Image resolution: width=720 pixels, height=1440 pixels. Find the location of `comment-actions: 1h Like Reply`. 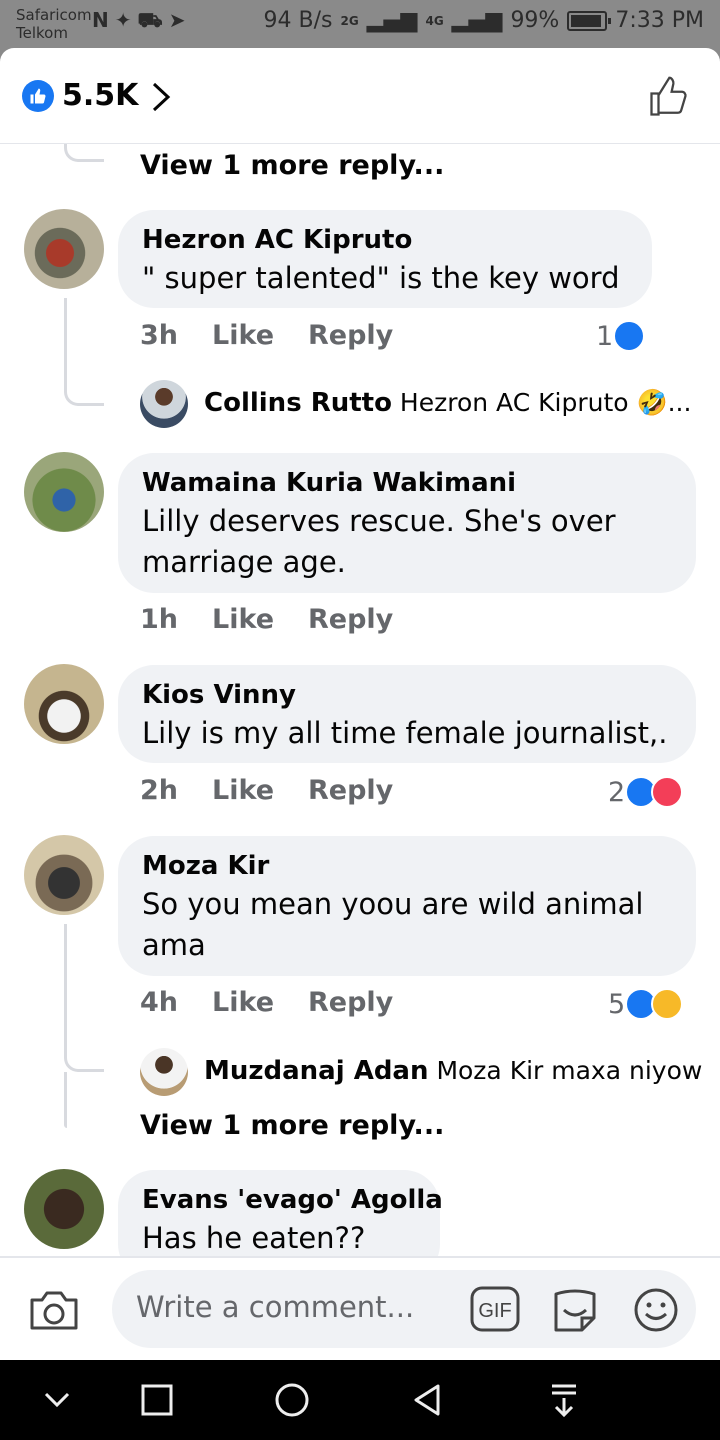

comment-actions: 1h Like Reply is located at coordinates (360, 624).